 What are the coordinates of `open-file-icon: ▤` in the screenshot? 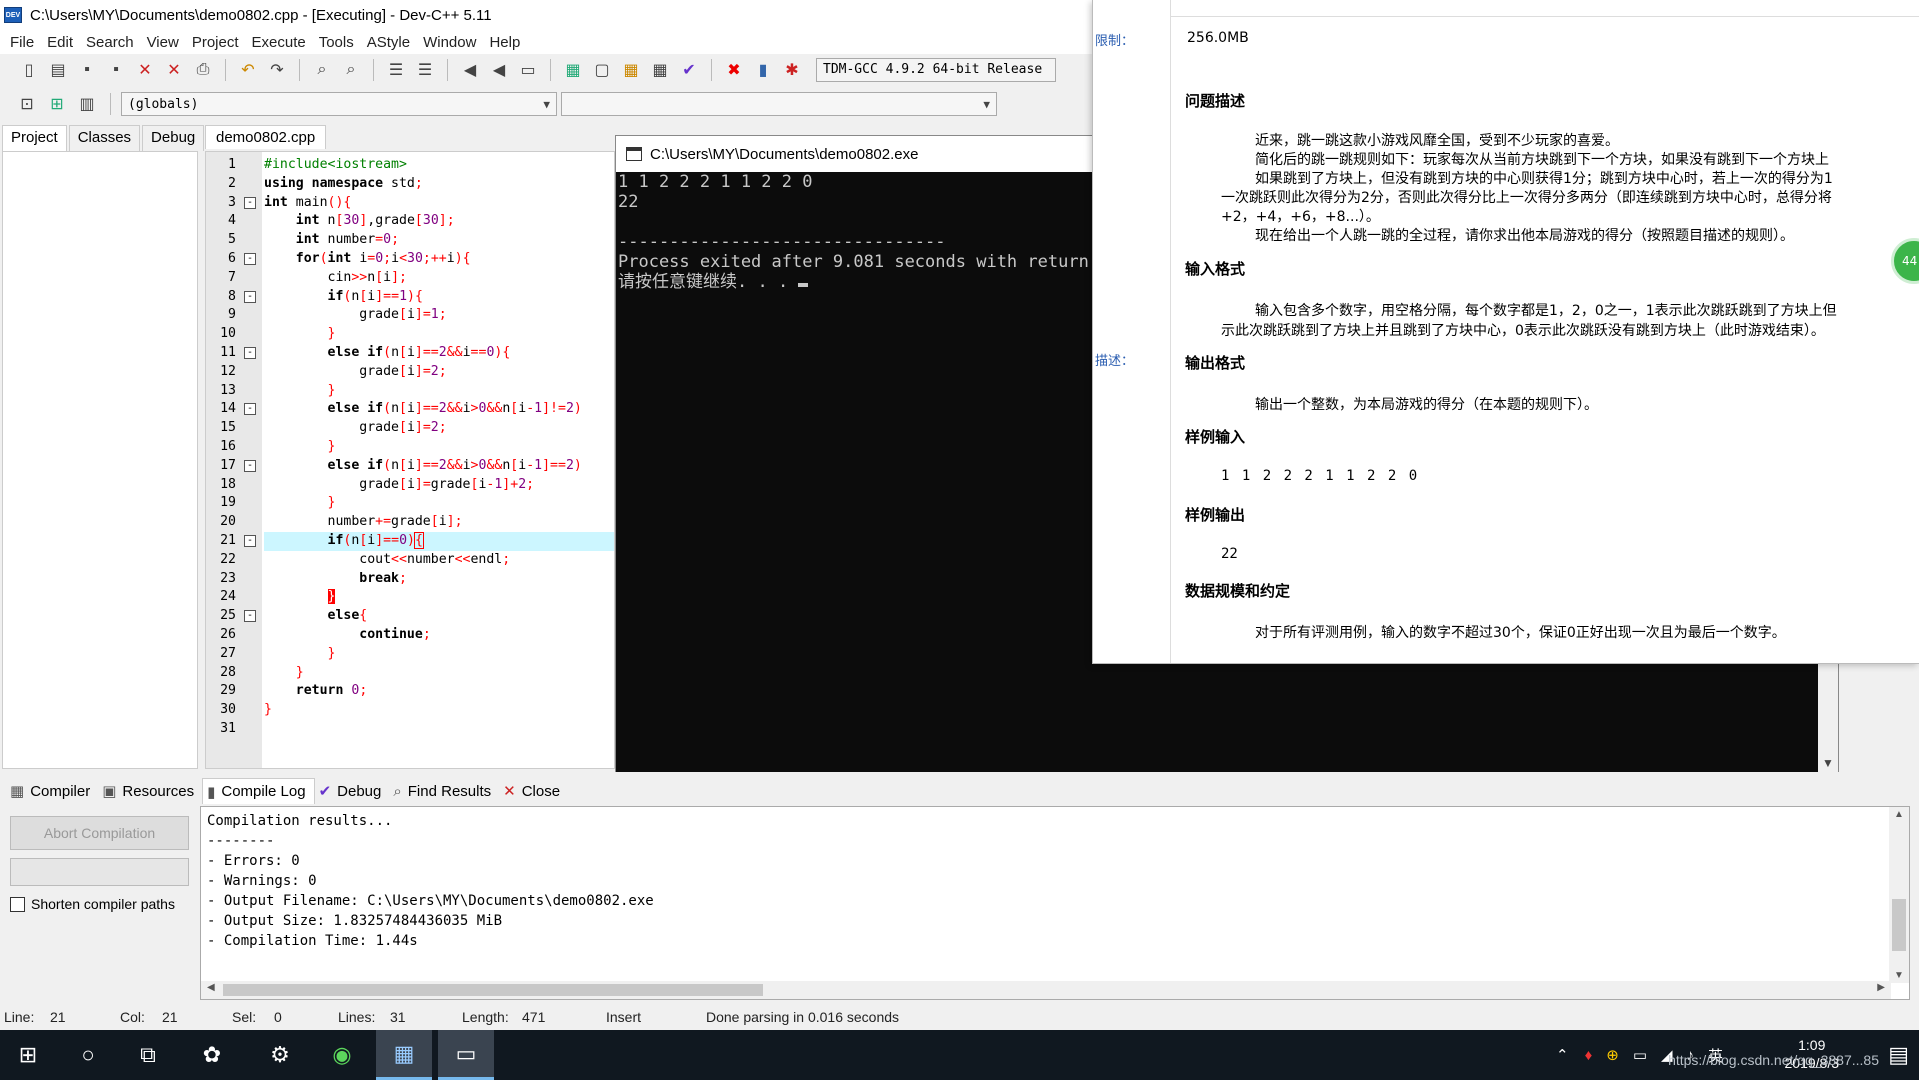 It's located at (58, 70).